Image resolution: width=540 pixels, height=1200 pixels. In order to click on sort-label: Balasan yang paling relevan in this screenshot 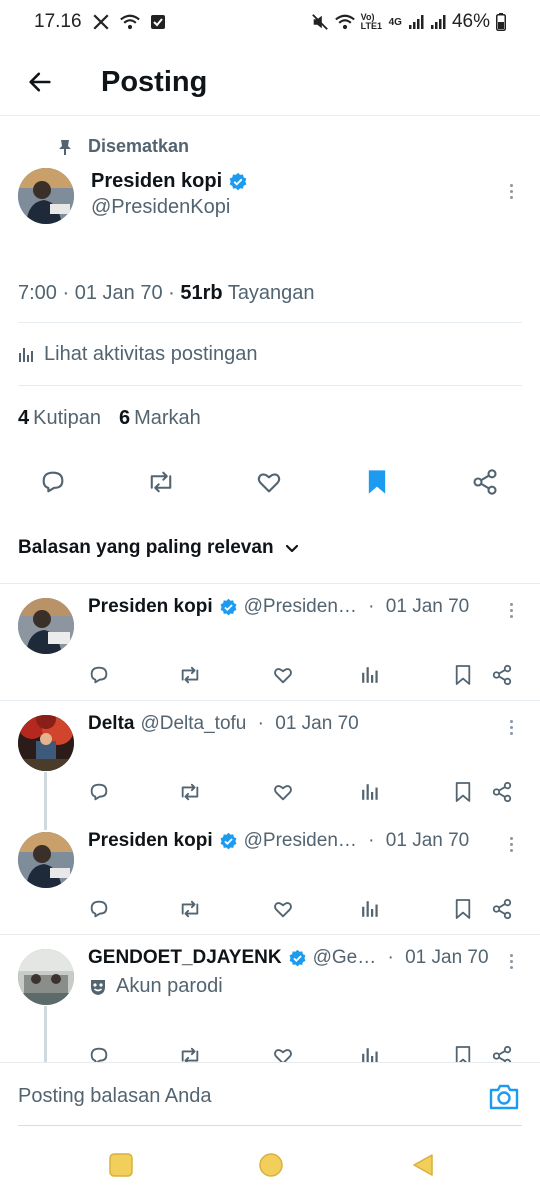, I will do `click(146, 547)`.